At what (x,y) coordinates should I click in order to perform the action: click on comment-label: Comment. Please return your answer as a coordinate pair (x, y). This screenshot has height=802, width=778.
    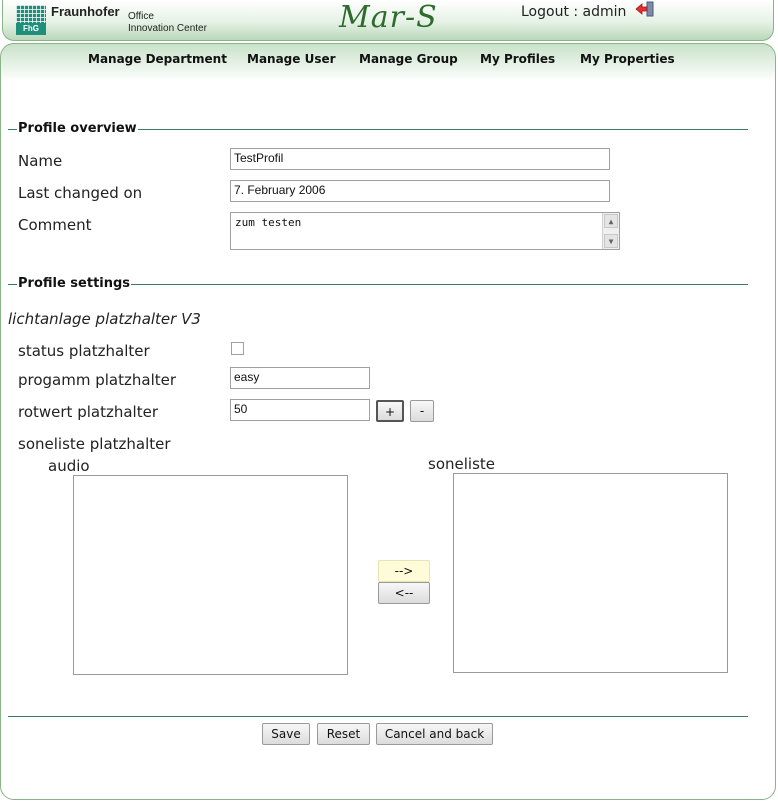
    Looking at the image, I should click on (55, 225).